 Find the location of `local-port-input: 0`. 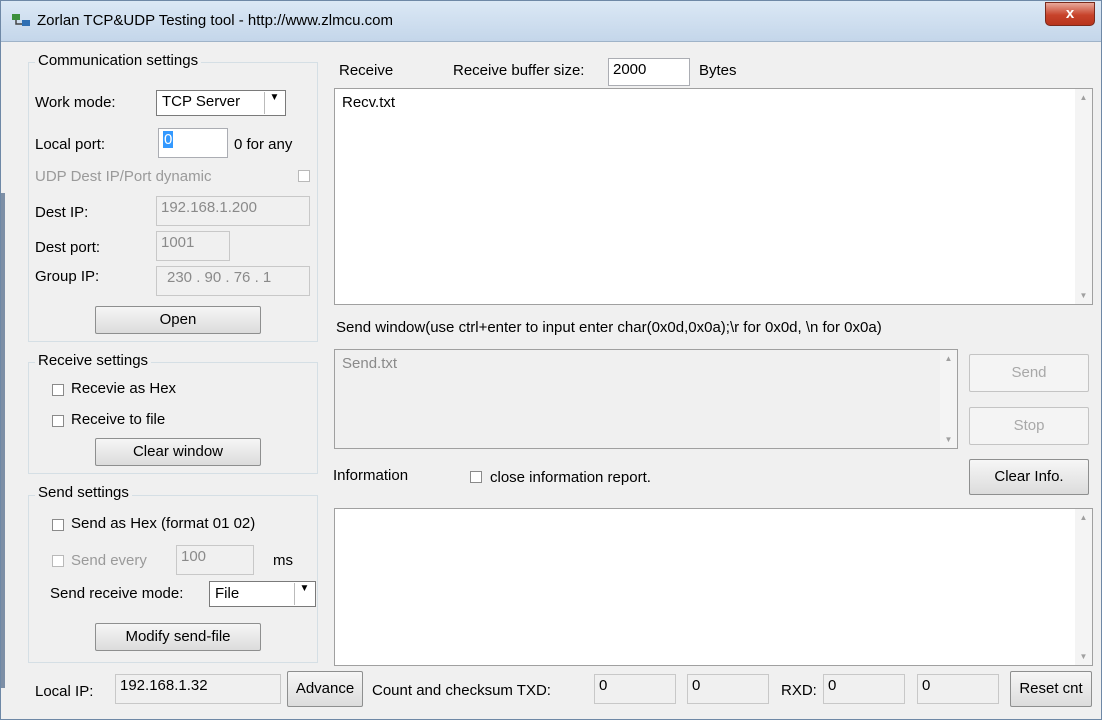

local-port-input: 0 is located at coordinates (193, 143).